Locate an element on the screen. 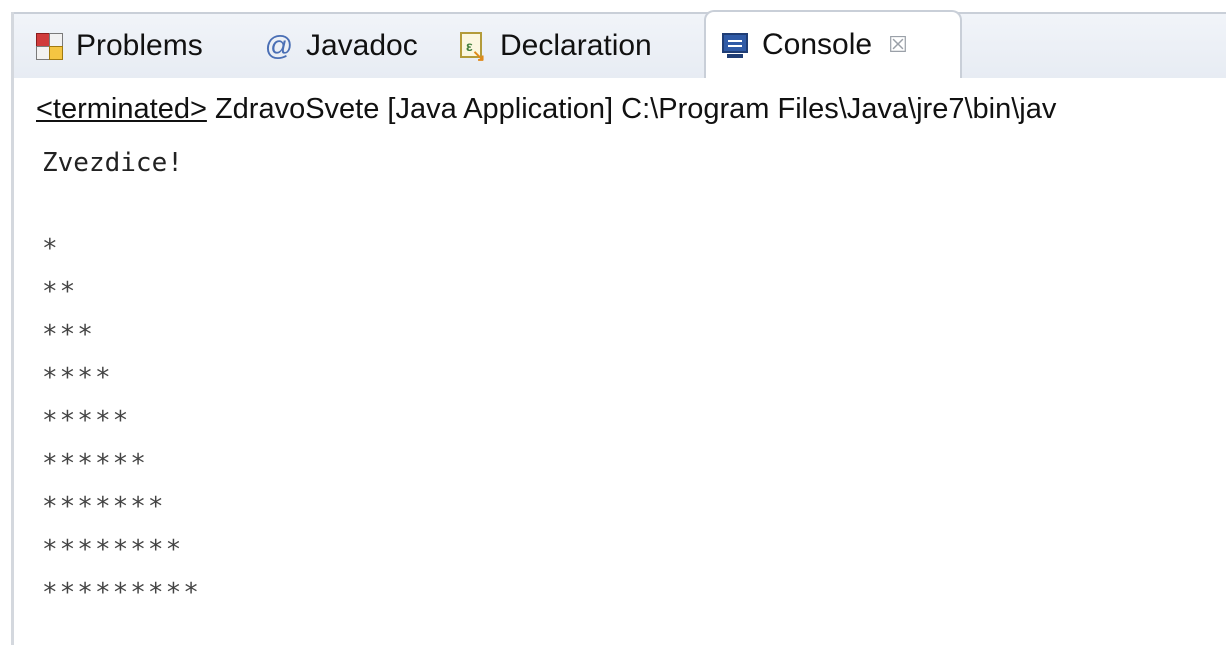 Image resolution: width=1226 pixels, height=645 pixels. tab-declaration: ε ↘ Declaration is located at coordinates (555, 46).